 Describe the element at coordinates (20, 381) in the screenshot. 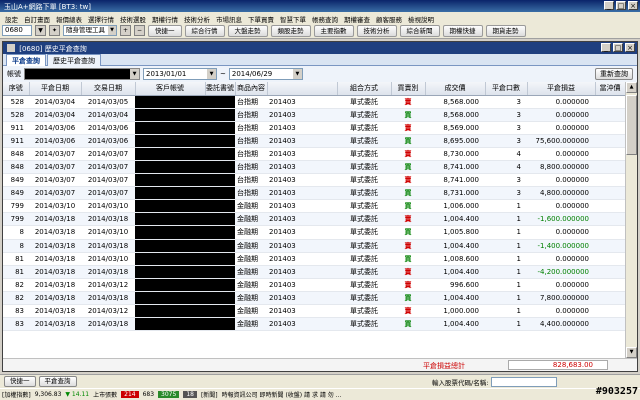

I see `taskbar-window-button: 快捷一` at that location.